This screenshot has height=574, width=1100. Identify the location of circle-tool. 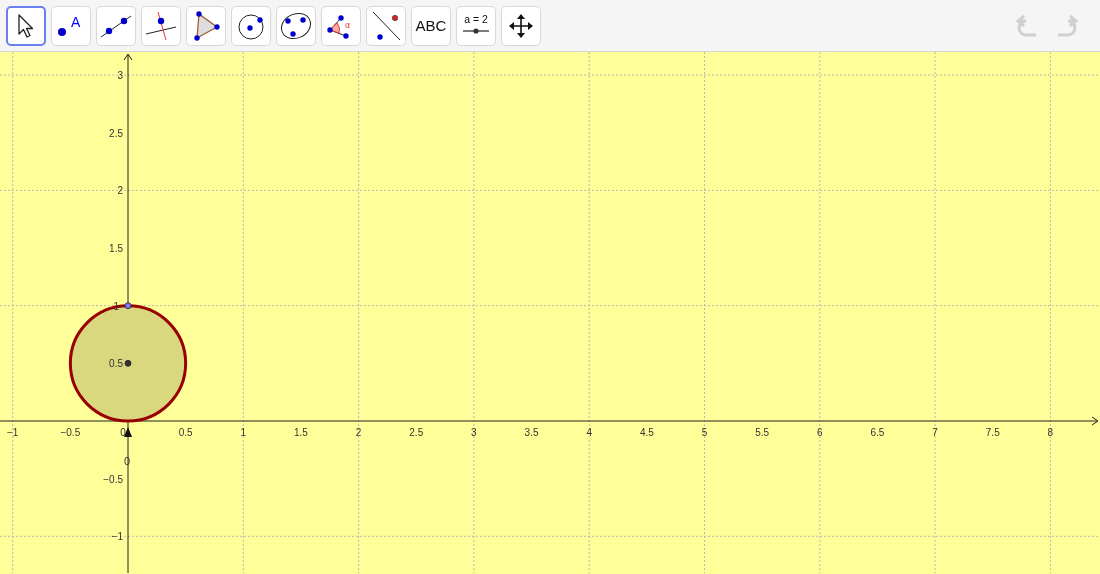
(251, 25).